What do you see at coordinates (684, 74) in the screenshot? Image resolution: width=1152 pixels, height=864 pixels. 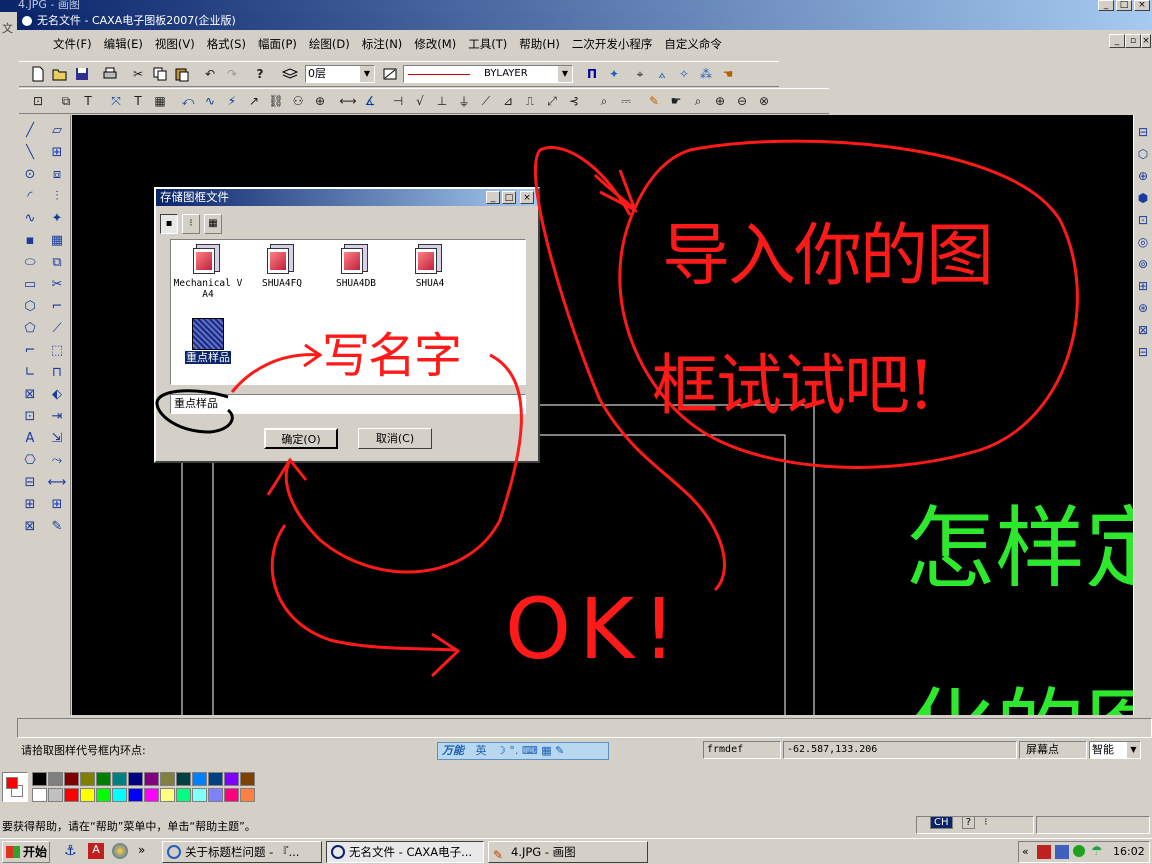 I see `snap-icon: ✧` at bounding box center [684, 74].